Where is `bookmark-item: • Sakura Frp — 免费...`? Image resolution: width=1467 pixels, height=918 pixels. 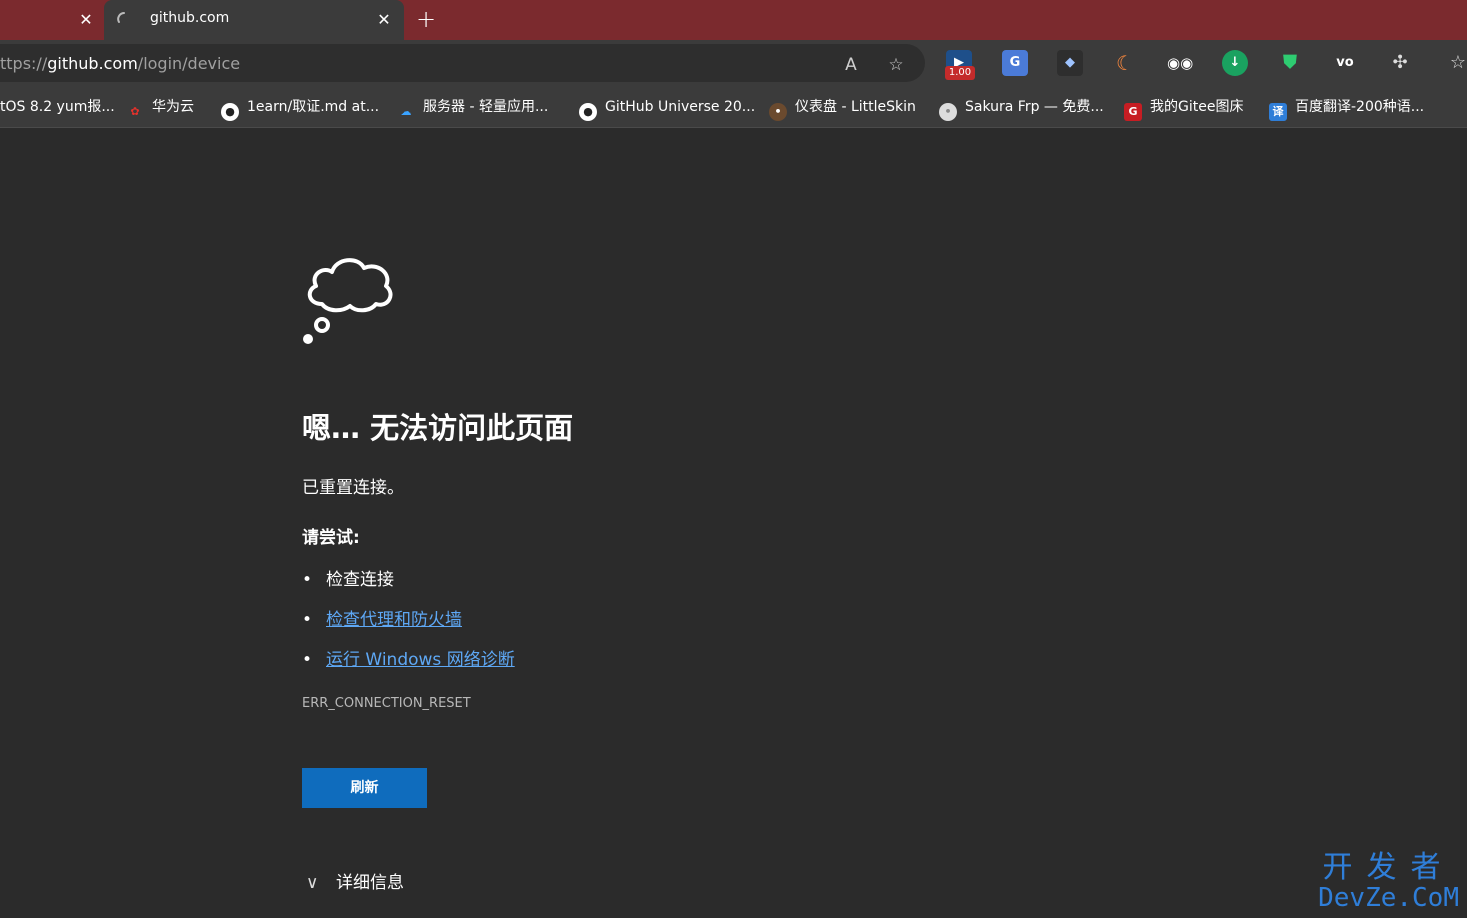 bookmark-item: • Sakura Frp — 免费... is located at coordinates (1021, 108).